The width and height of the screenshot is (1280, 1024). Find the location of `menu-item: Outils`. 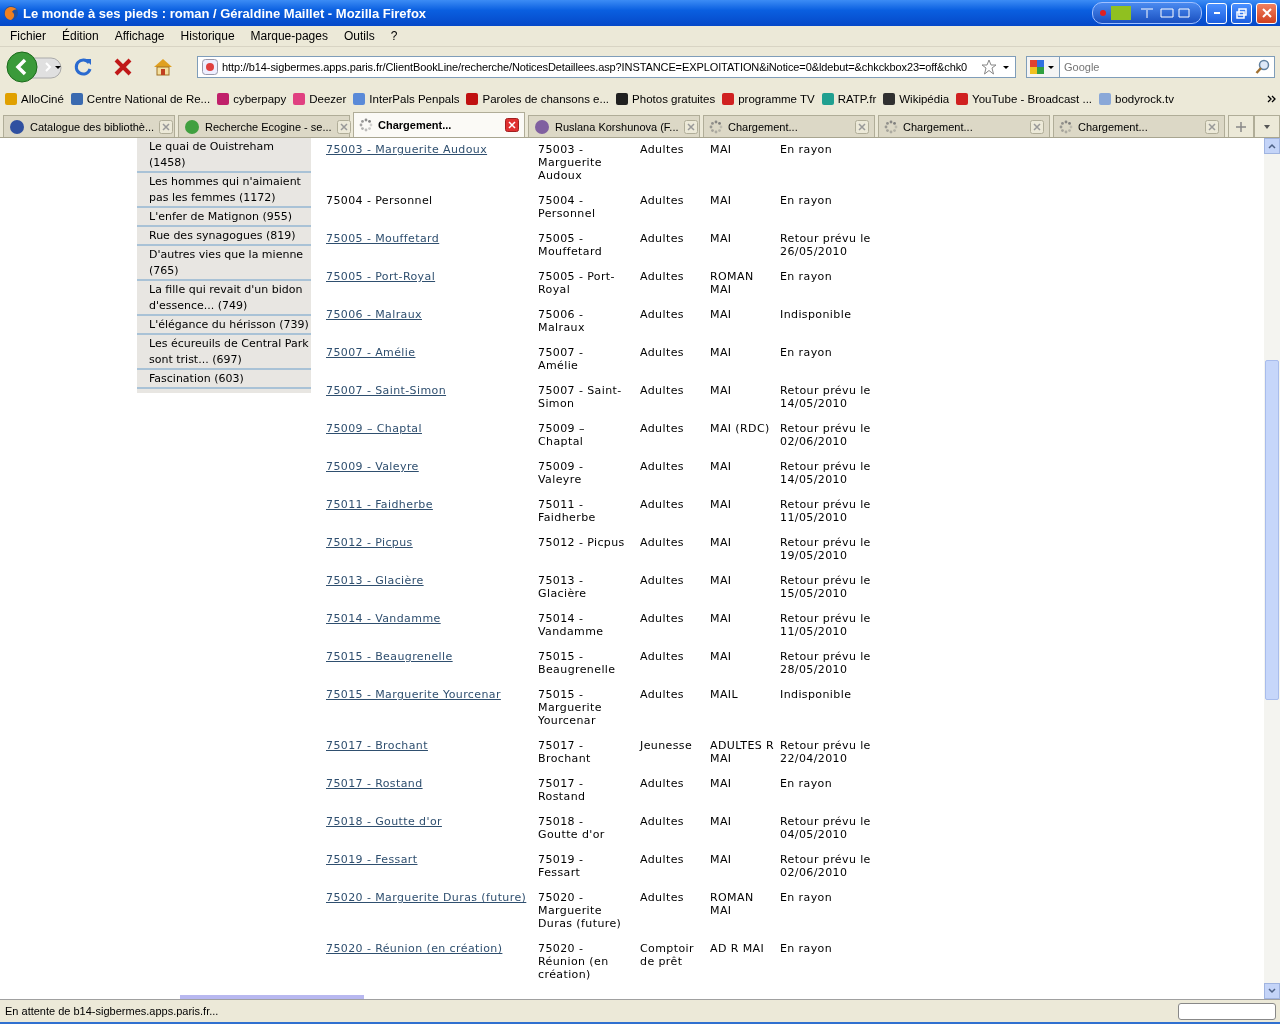

menu-item: Outils is located at coordinates (359, 36).